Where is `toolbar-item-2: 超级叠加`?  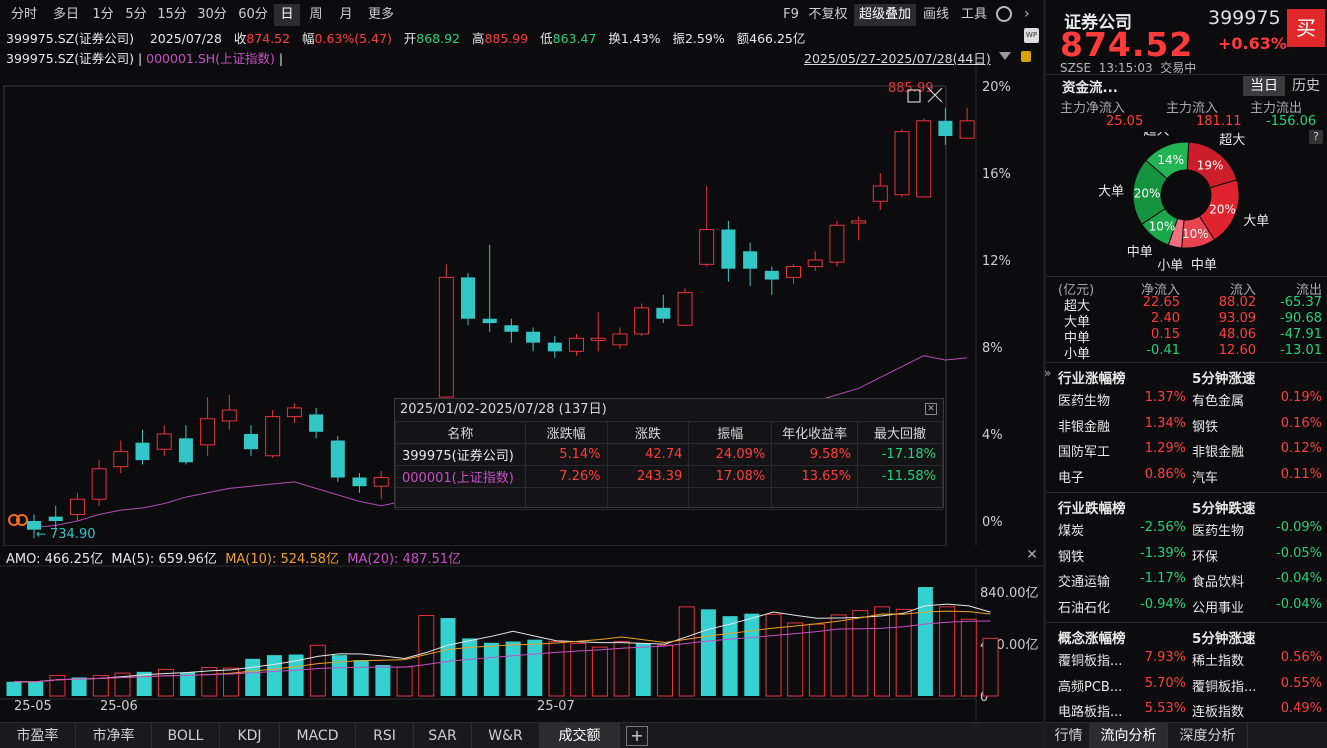
toolbar-item-2: 超级叠加 is located at coordinates (885, 15).